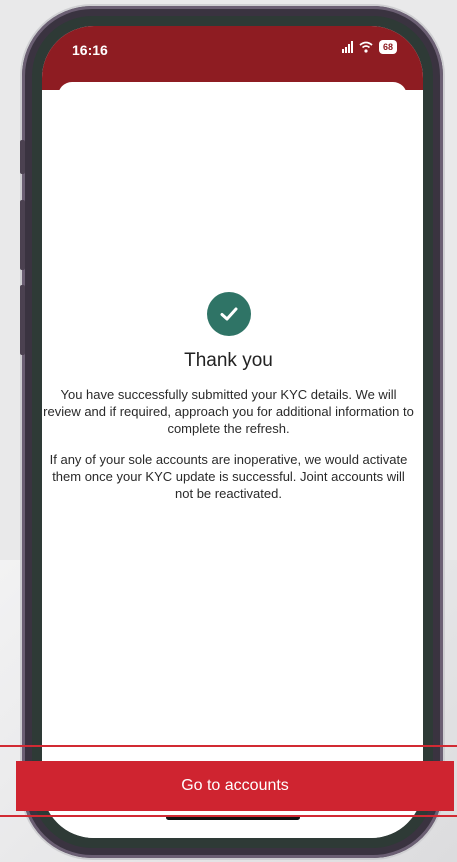  I want to click on go-to-accounts-button: Go to accounts, so click(235, 786).